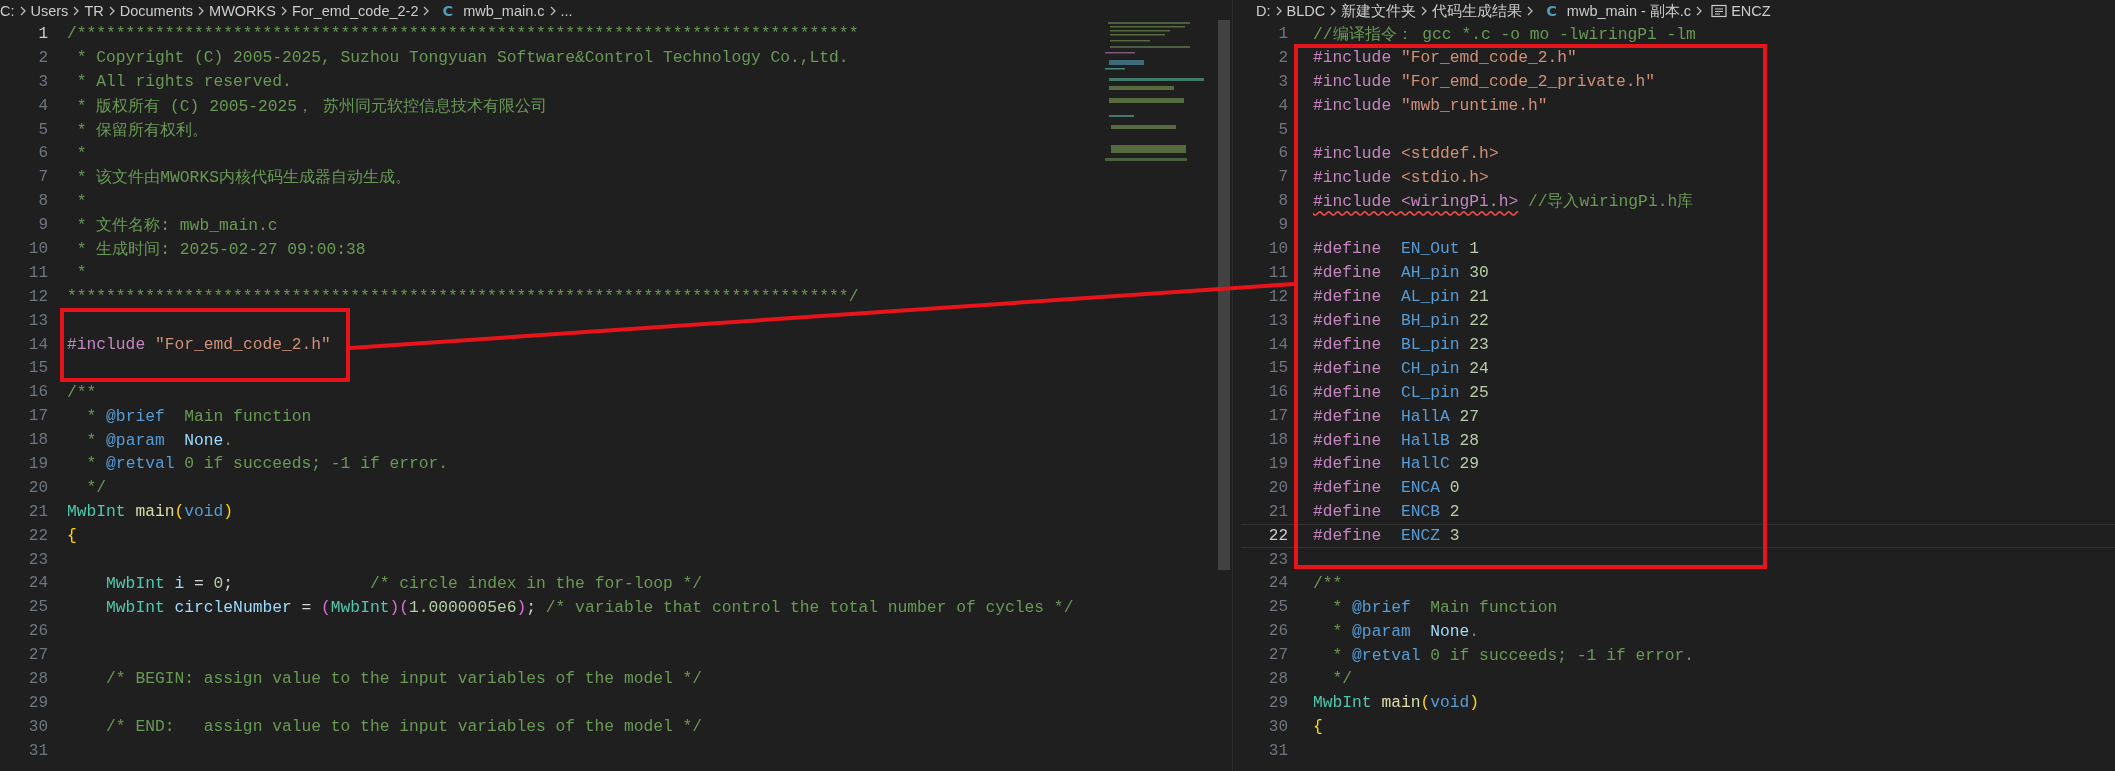 Image resolution: width=2115 pixels, height=771 pixels. I want to click on line-number: 15, so click(38, 368).